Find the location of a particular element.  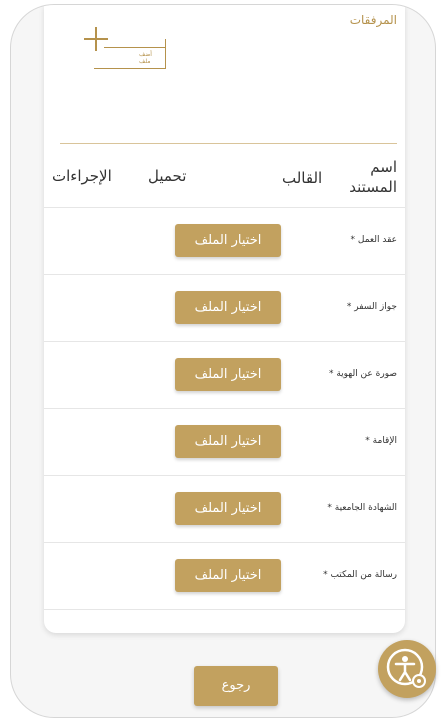

document-label: * الشهادة الجامعية is located at coordinates (362, 508).